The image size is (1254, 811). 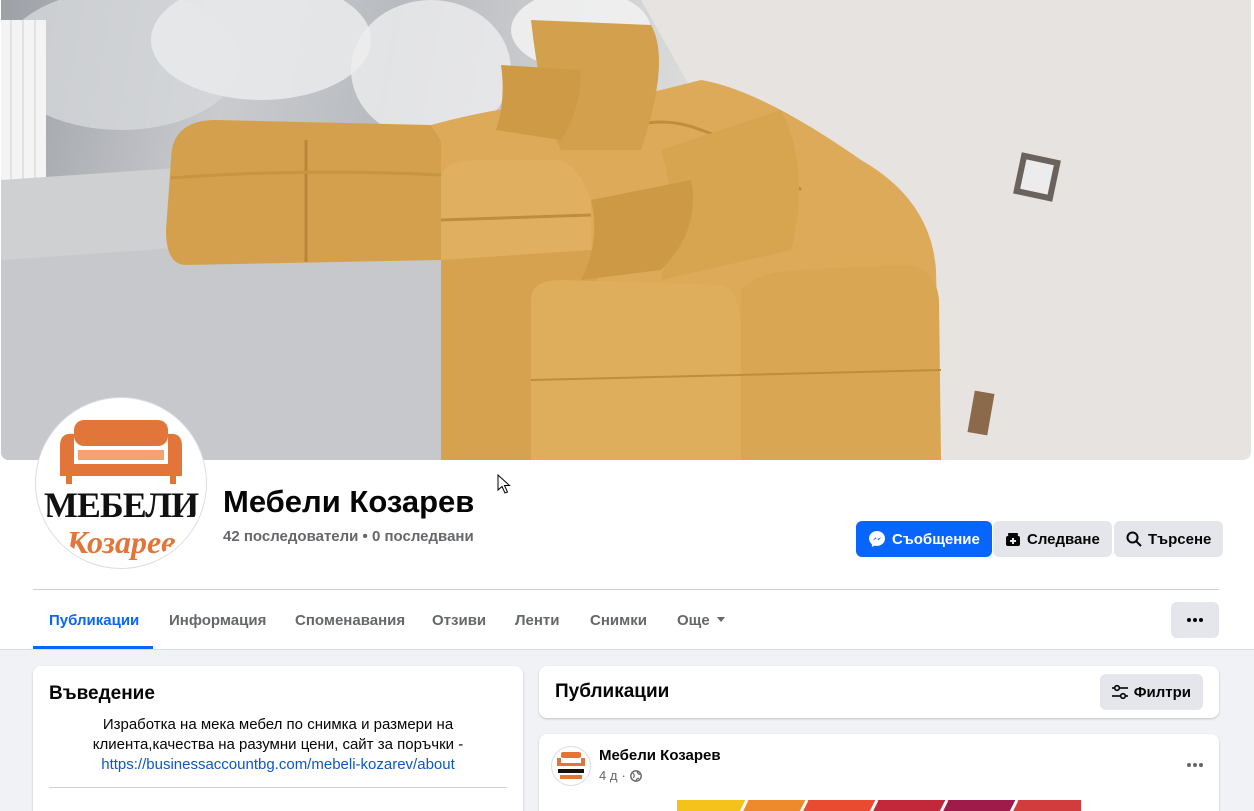 What do you see at coordinates (102, 693) in the screenshot?
I see `intro-title: Въведение` at bounding box center [102, 693].